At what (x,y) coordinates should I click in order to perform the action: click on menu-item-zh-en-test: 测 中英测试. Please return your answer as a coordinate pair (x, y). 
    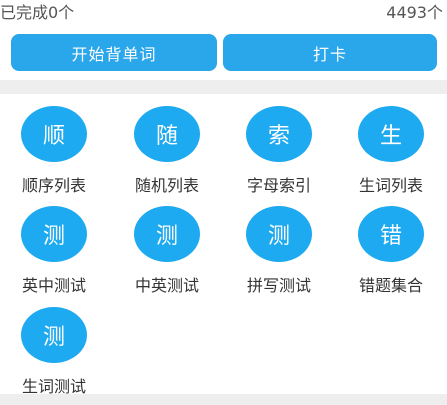
    Looking at the image, I should click on (167, 251).